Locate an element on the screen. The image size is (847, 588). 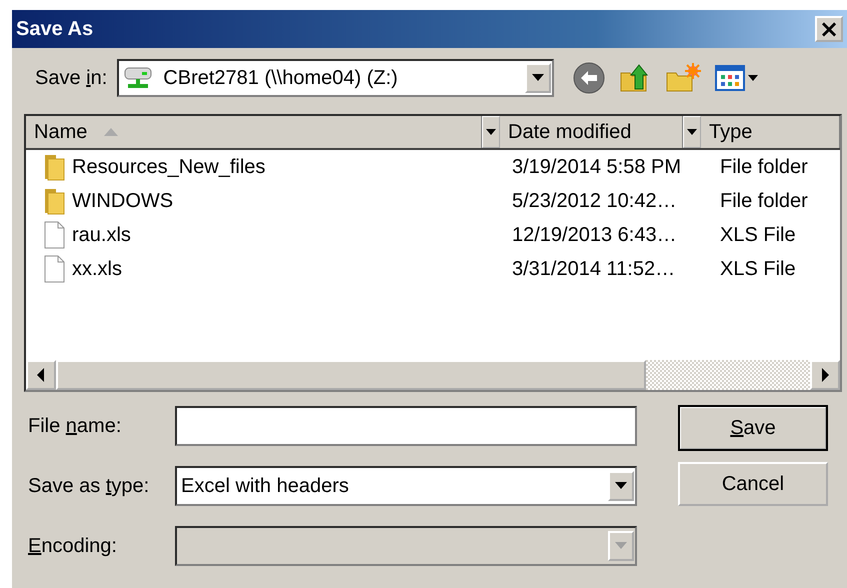
close-button: × is located at coordinates (829, 29).